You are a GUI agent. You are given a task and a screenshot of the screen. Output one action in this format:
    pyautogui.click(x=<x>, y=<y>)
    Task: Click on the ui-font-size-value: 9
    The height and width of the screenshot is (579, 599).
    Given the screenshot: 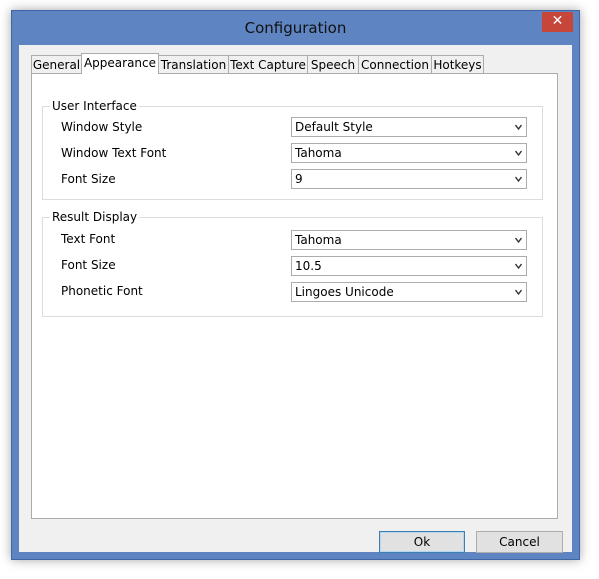 What is the action you would take?
    pyautogui.click(x=299, y=179)
    